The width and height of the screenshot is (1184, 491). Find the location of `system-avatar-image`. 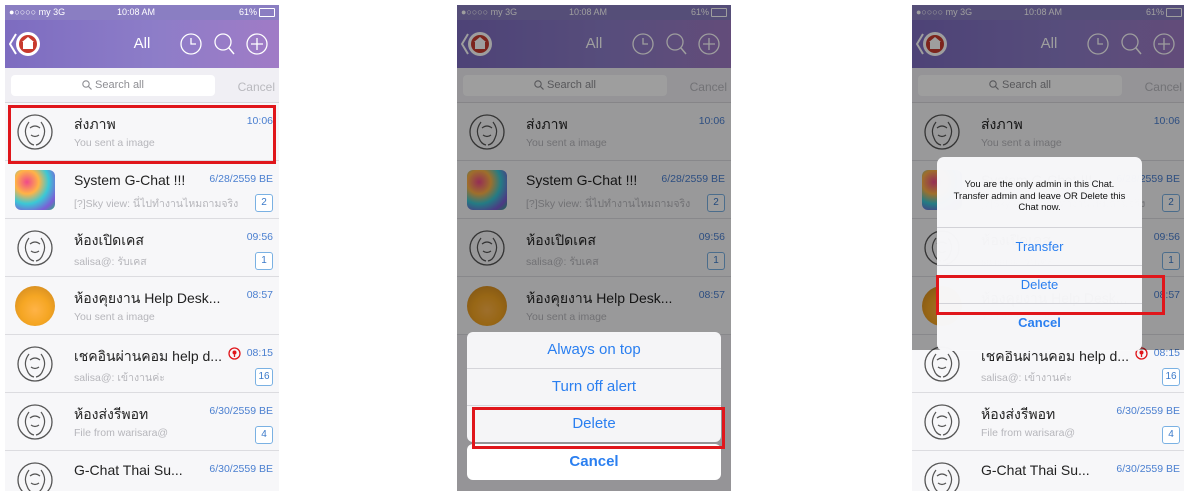

system-avatar-image is located at coordinates (35, 190).